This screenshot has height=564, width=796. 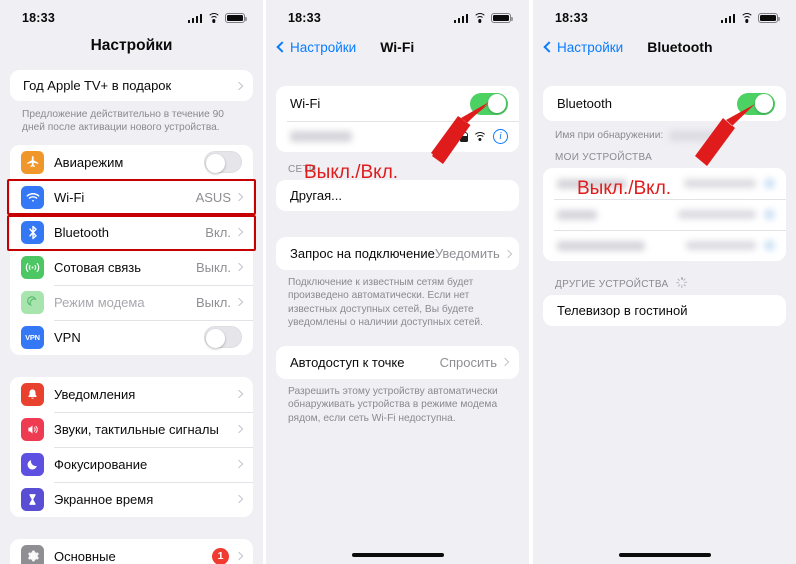 I want to click on airplane-icon, so click(x=32, y=162).